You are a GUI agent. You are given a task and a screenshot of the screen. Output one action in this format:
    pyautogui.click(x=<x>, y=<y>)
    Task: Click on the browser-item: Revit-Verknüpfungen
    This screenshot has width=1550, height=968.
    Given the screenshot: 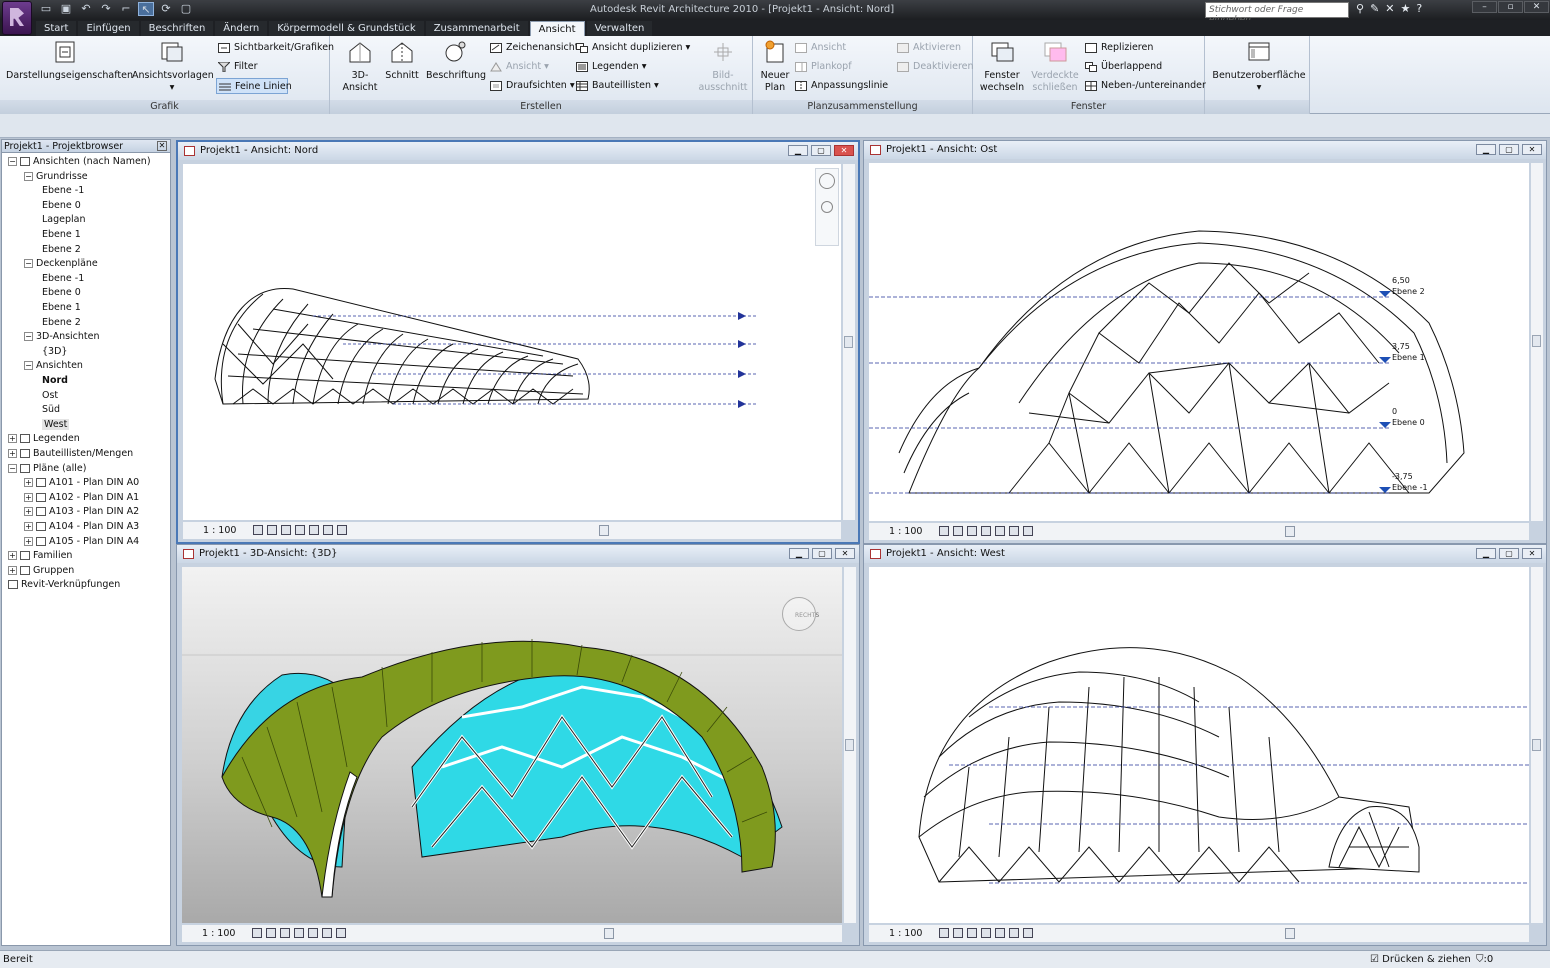 What is the action you would take?
    pyautogui.click(x=64, y=585)
    